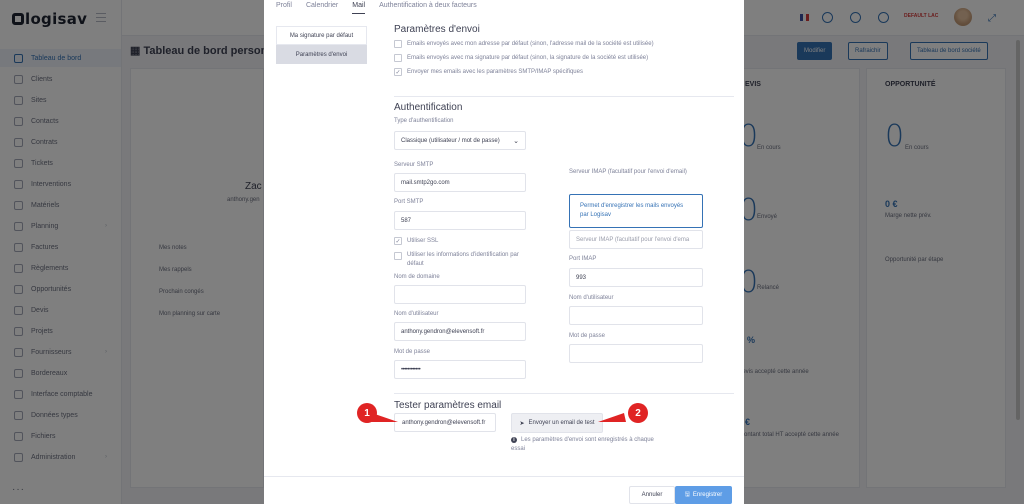 Image resolution: width=1024 pixels, height=504 pixels. I want to click on tab: Profil, so click(284, 7).